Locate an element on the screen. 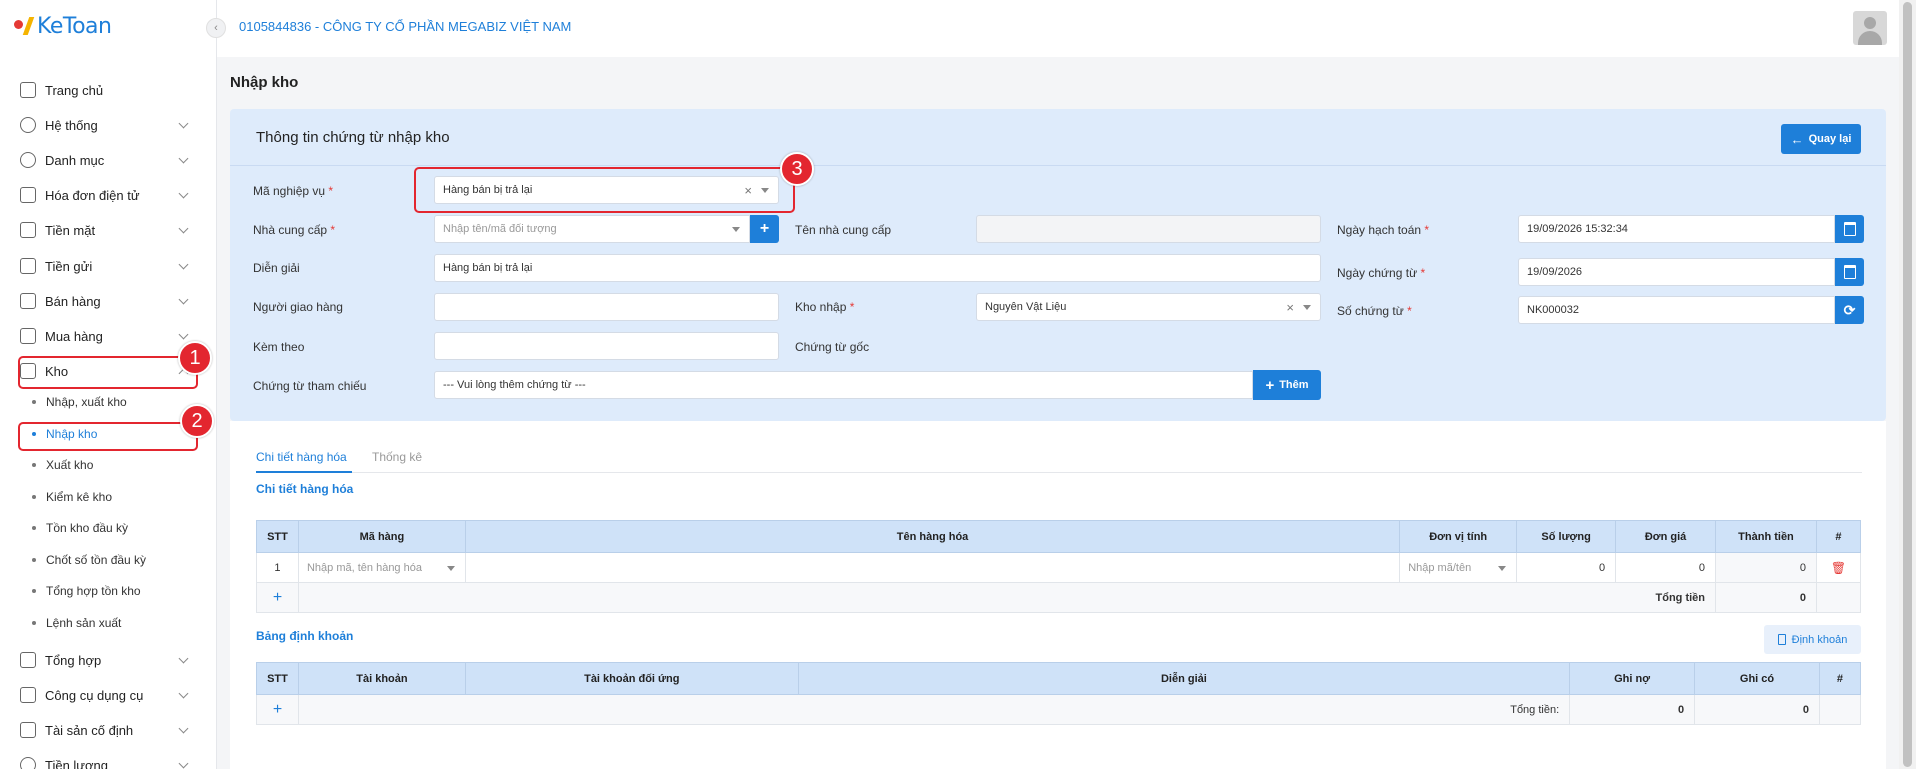  highlight-box-ma-nghiep-vu is located at coordinates (604, 190).